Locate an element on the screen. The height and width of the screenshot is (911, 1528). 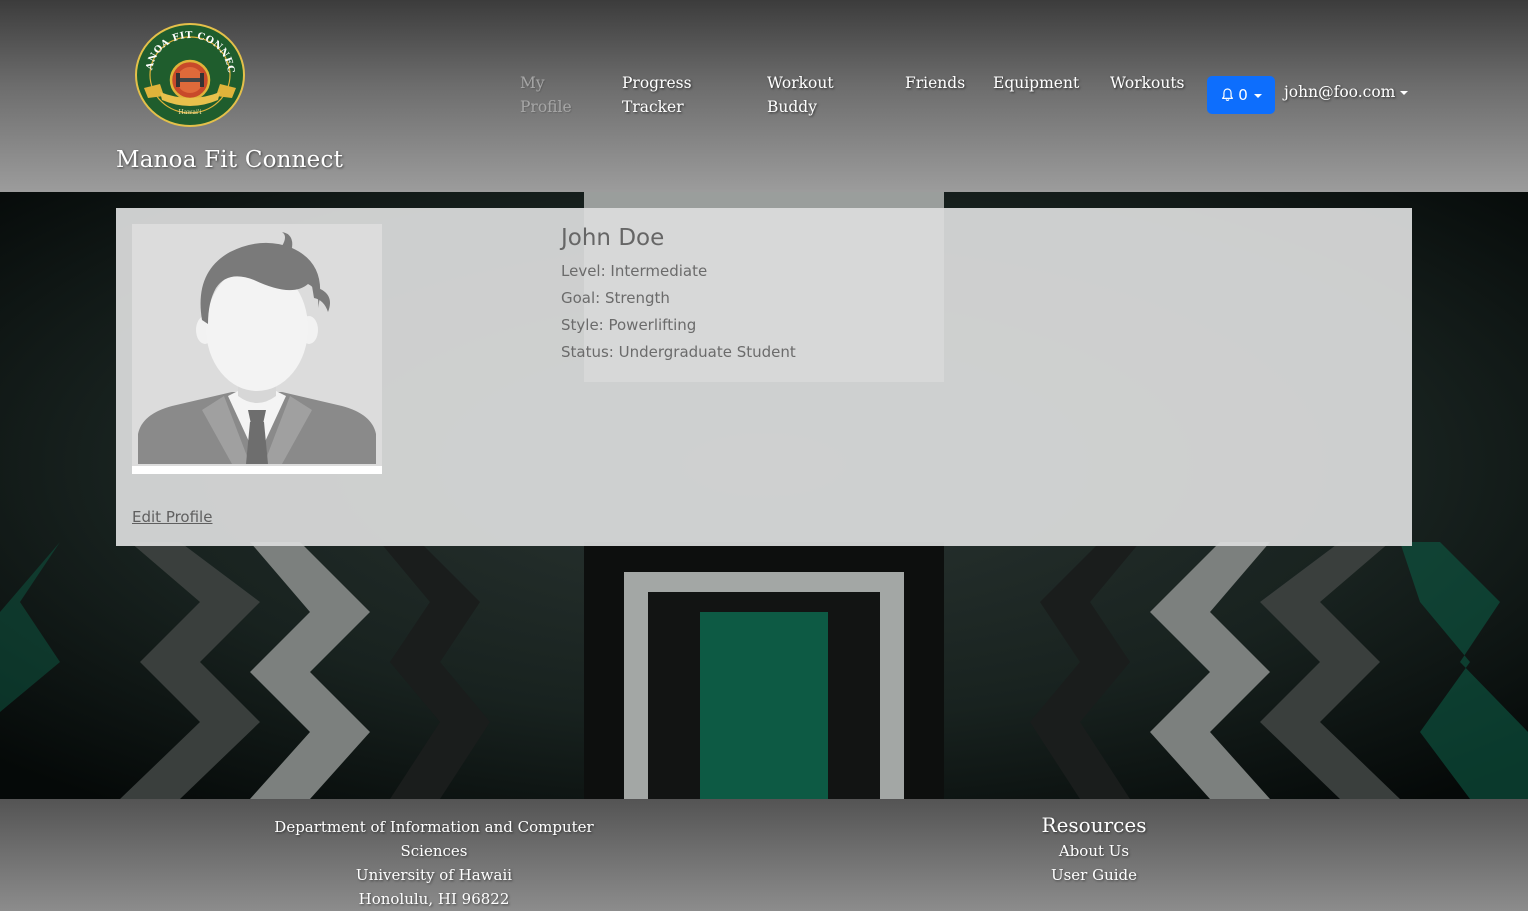
notification-count: 0 is located at coordinates (1243, 95).